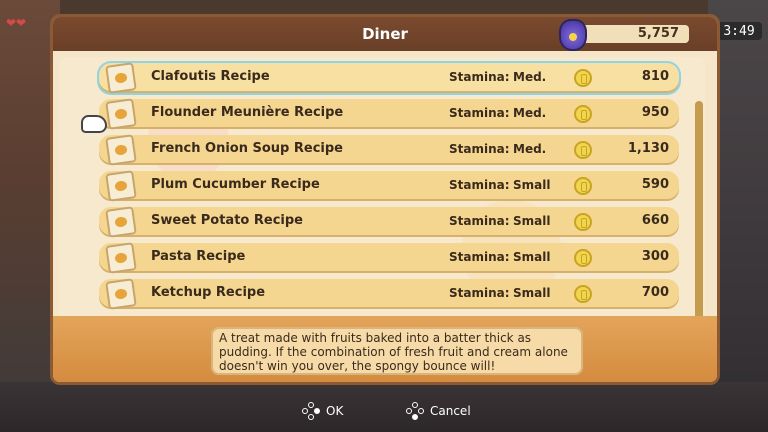  Describe the element at coordinates (655, 76) in the screenshot. I see `recipe-price: 810` at that location.